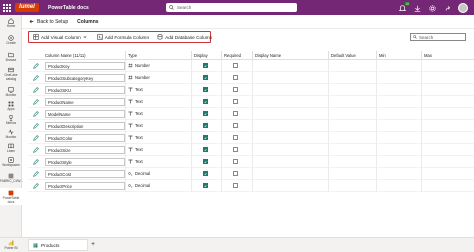  I want to click on column-name-field: ProductStyle, so click(85, 161).